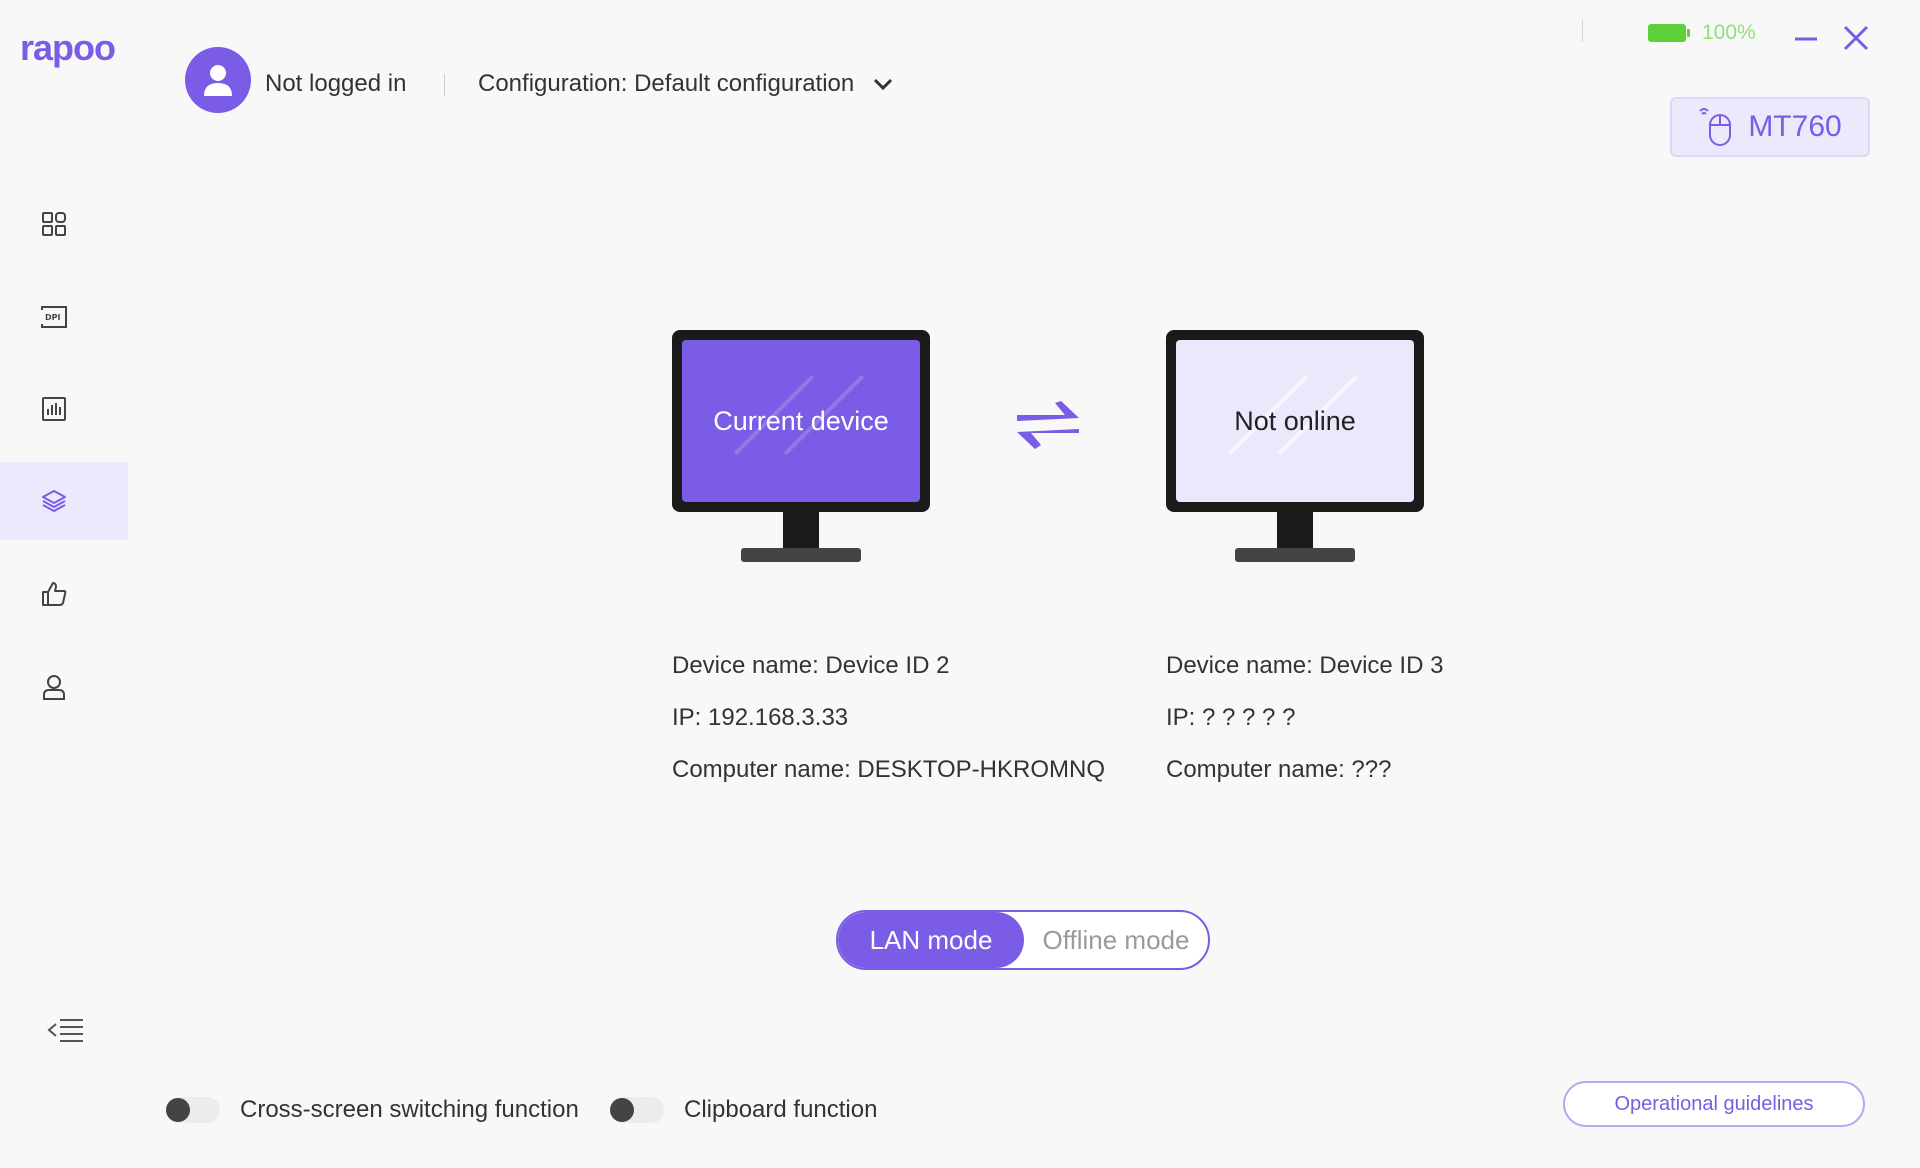 This screenshot has height=1168, width=1920. I want to click on wireless-mouse-icon, so click(1715, 127).